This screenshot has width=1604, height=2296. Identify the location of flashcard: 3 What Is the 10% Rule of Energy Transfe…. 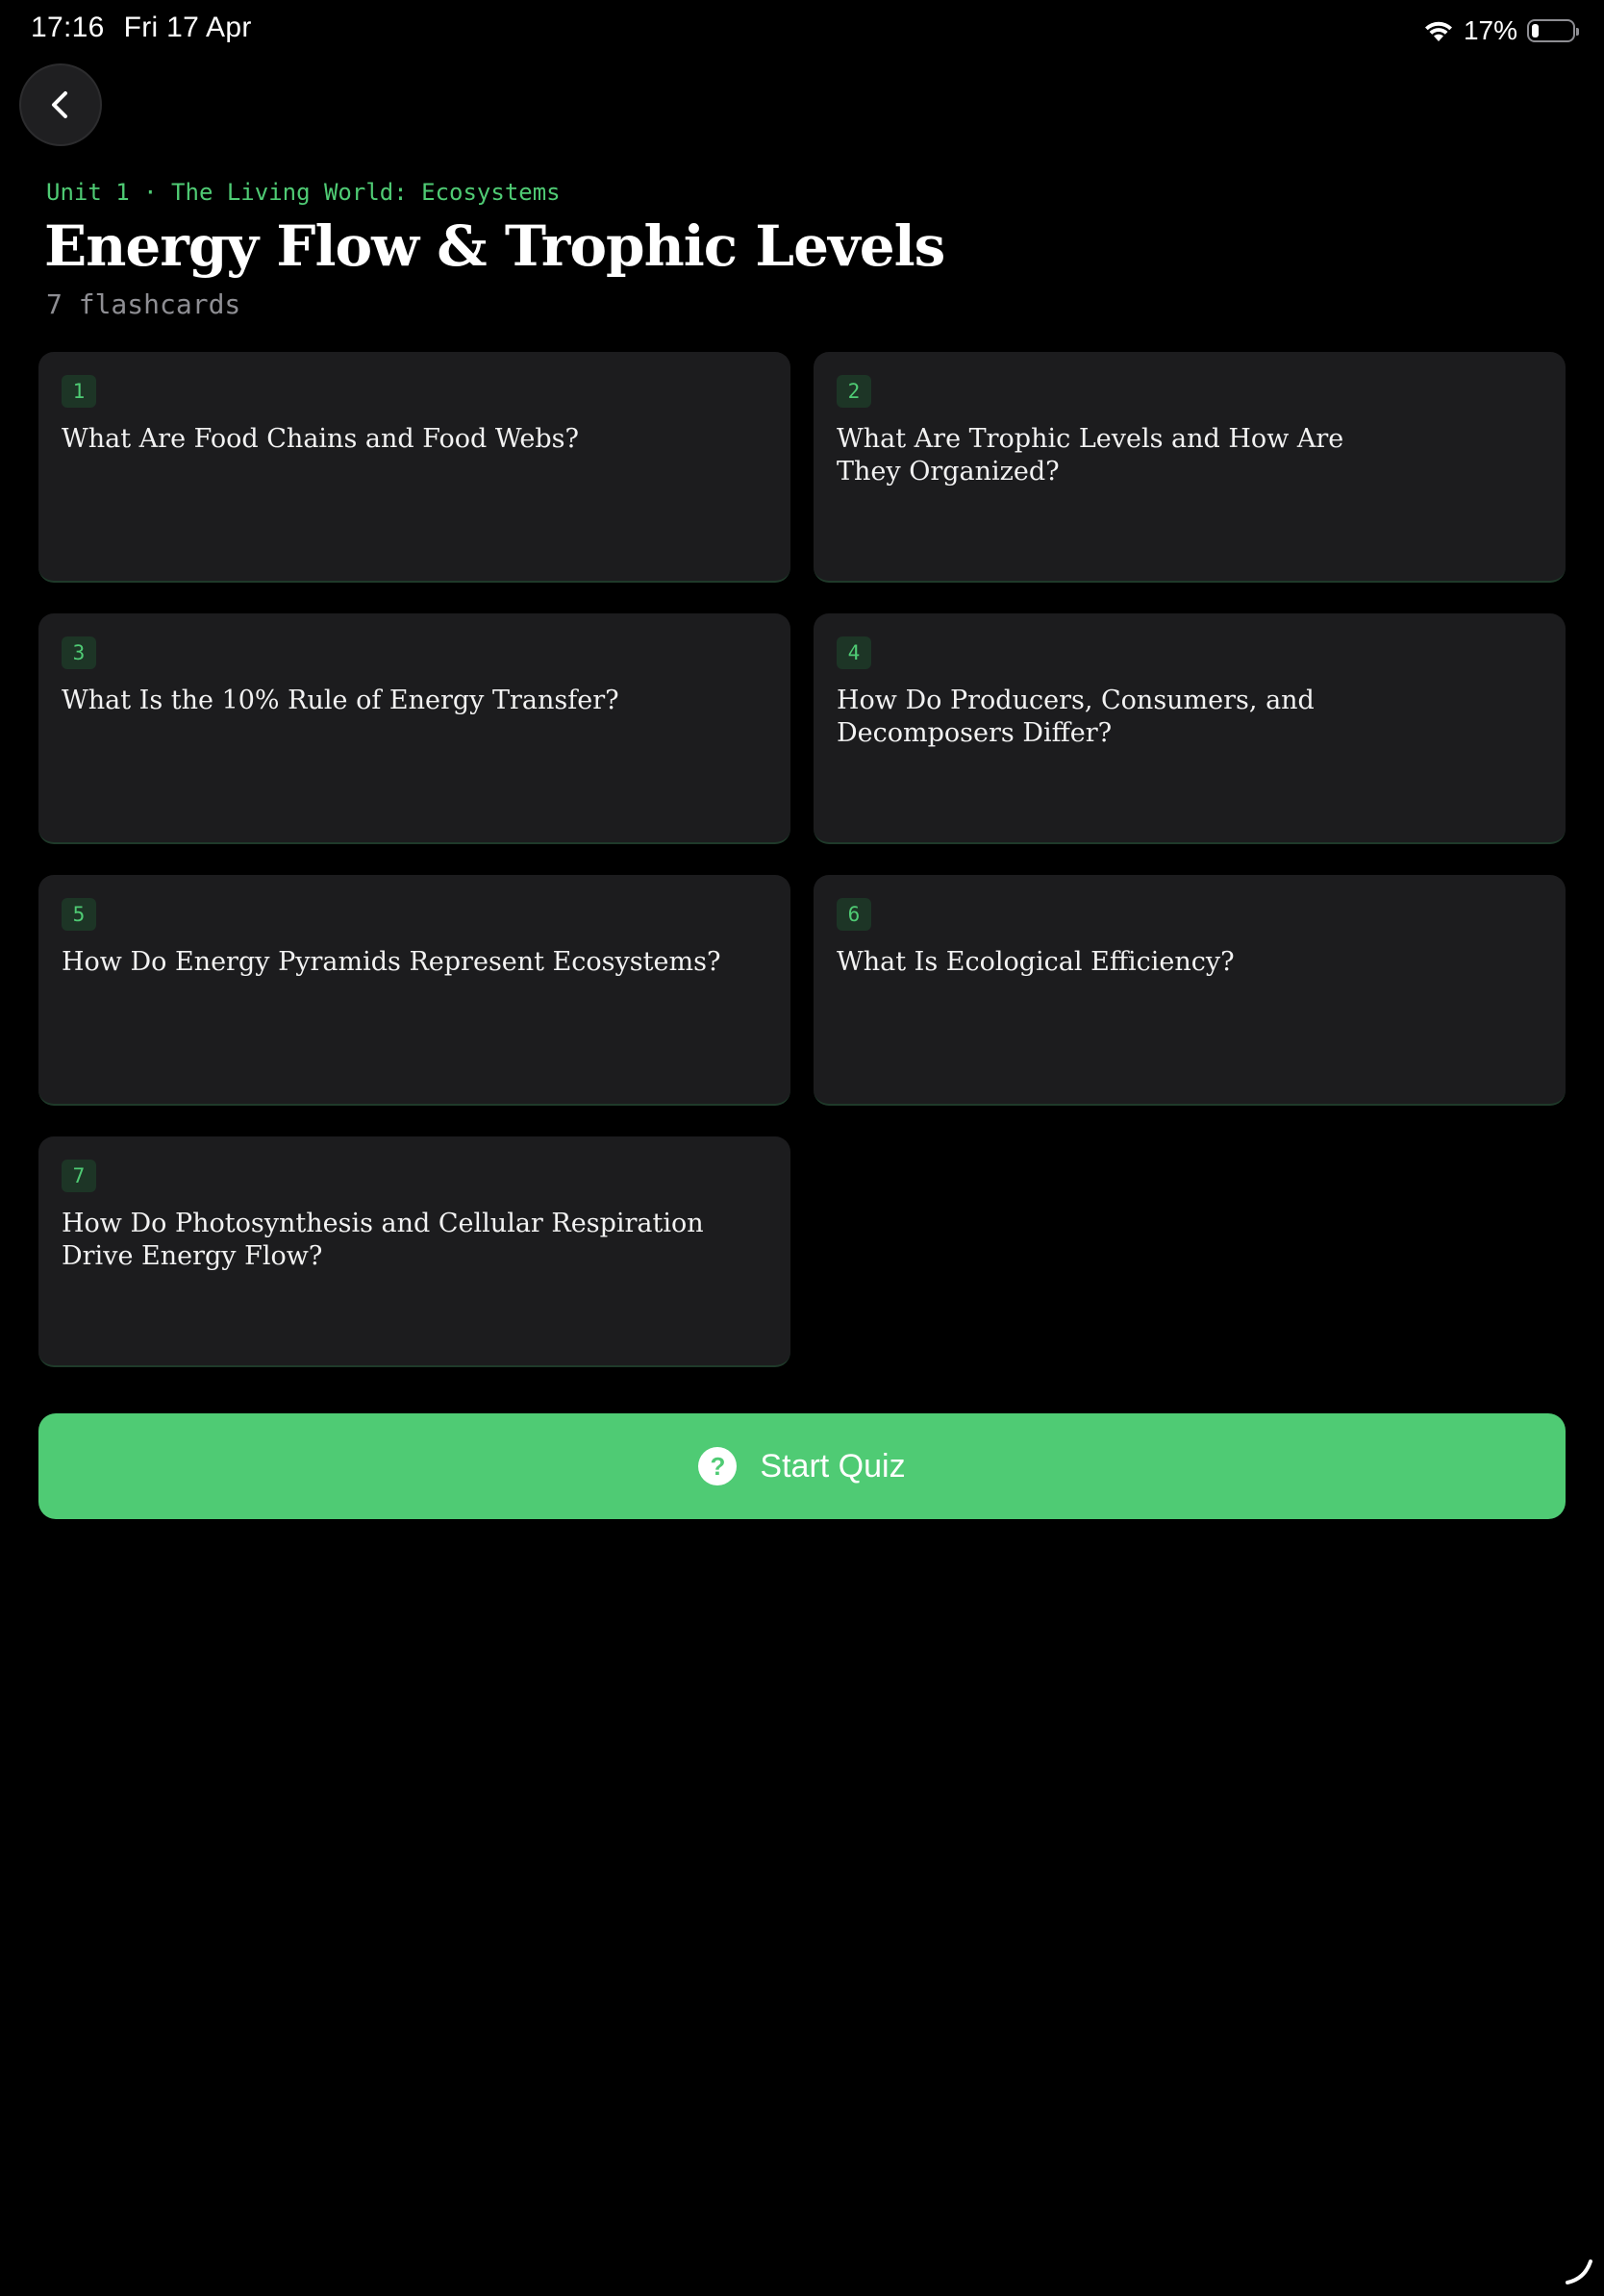
(414, 728).